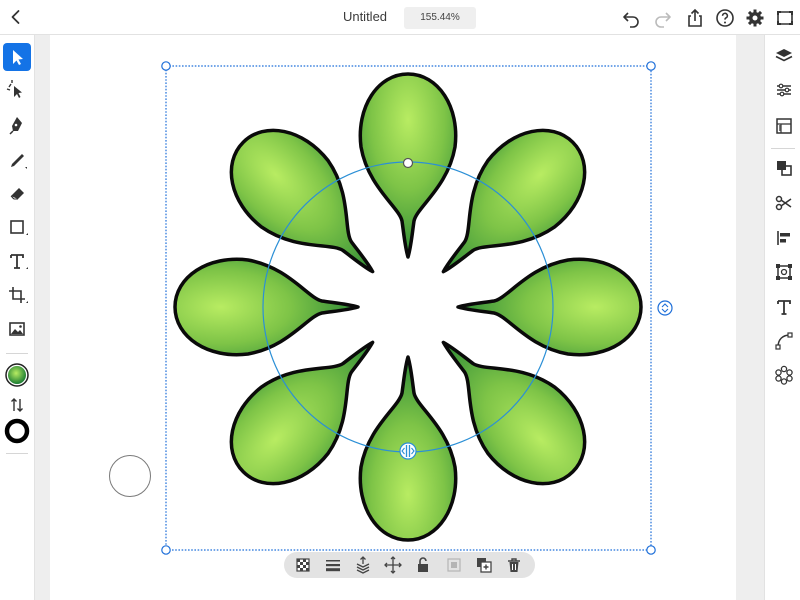 The height and width of the screenshot is (600, 800). What do you see at coordinates (17, 227) in the screenshot?
I see `rectangle-tool-icon` at bounding box center [17, 227].